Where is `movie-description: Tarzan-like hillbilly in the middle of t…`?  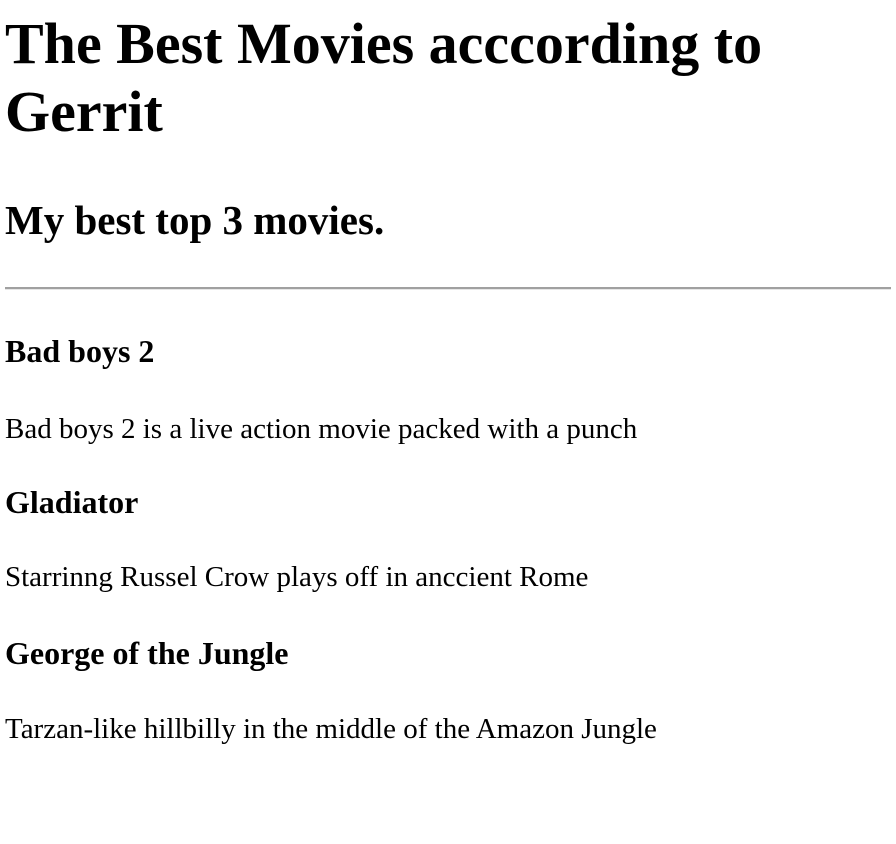 movie-description: Tarzan-like hillbilly in the middle of t… is located at coordinates (331, 729).